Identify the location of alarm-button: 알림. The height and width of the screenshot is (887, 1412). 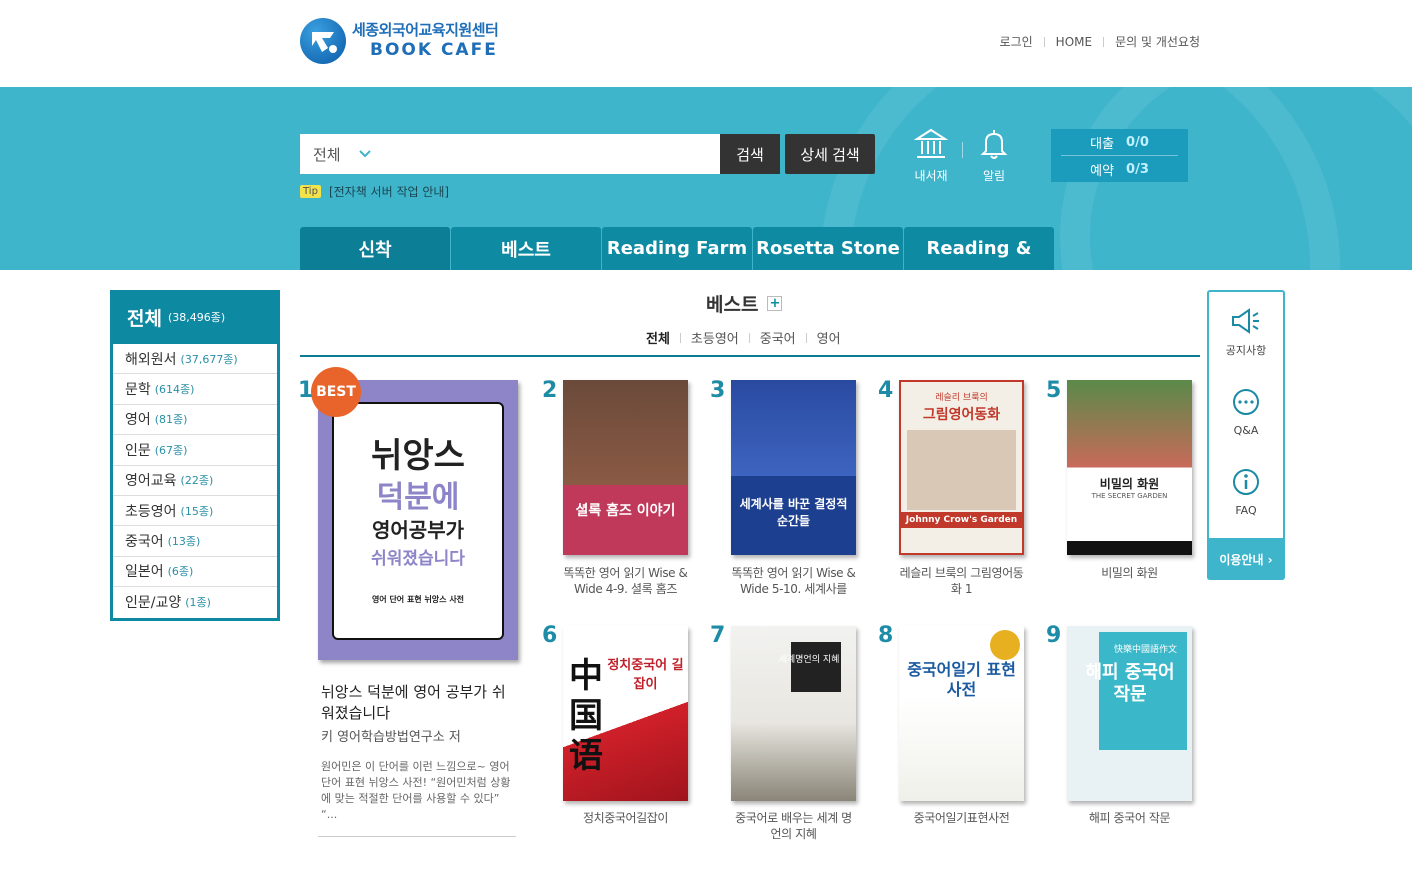
(994, 155).